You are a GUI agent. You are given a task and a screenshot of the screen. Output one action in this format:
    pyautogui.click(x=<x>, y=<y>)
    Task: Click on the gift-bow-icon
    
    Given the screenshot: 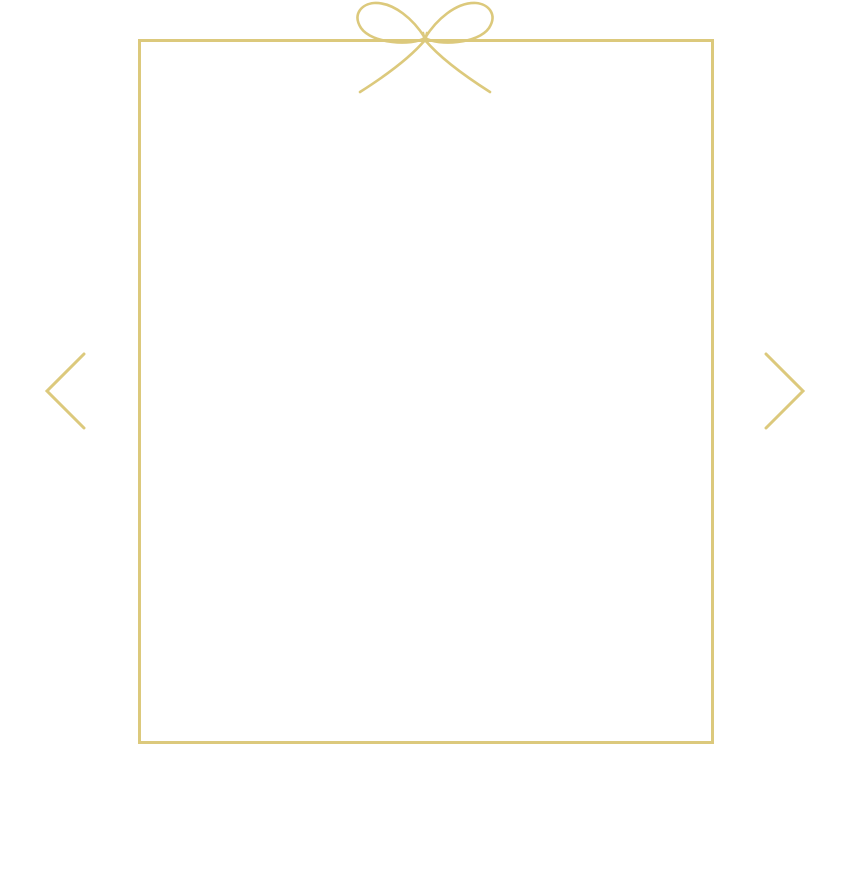 What is the action you would take?
    pyautogui.click(x=425, y=47)
    